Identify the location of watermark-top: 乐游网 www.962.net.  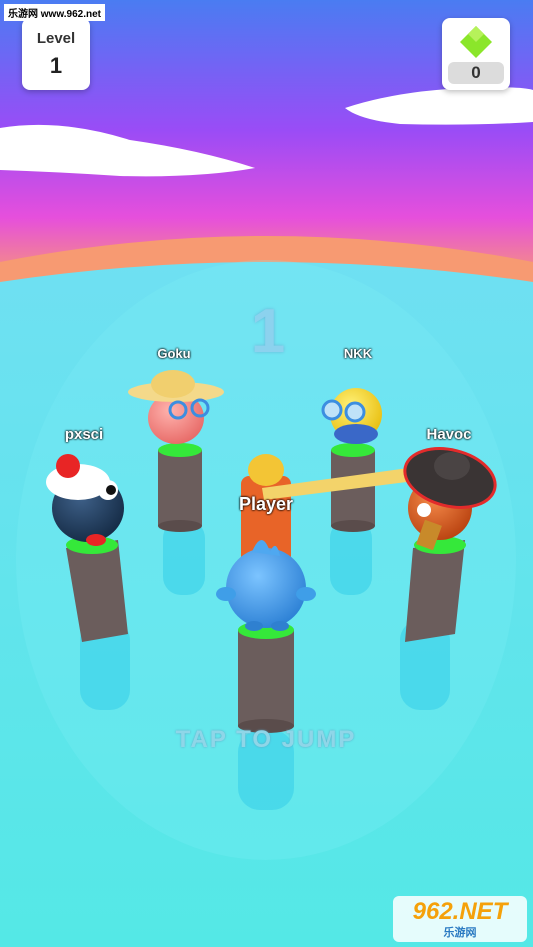
(54, 12).